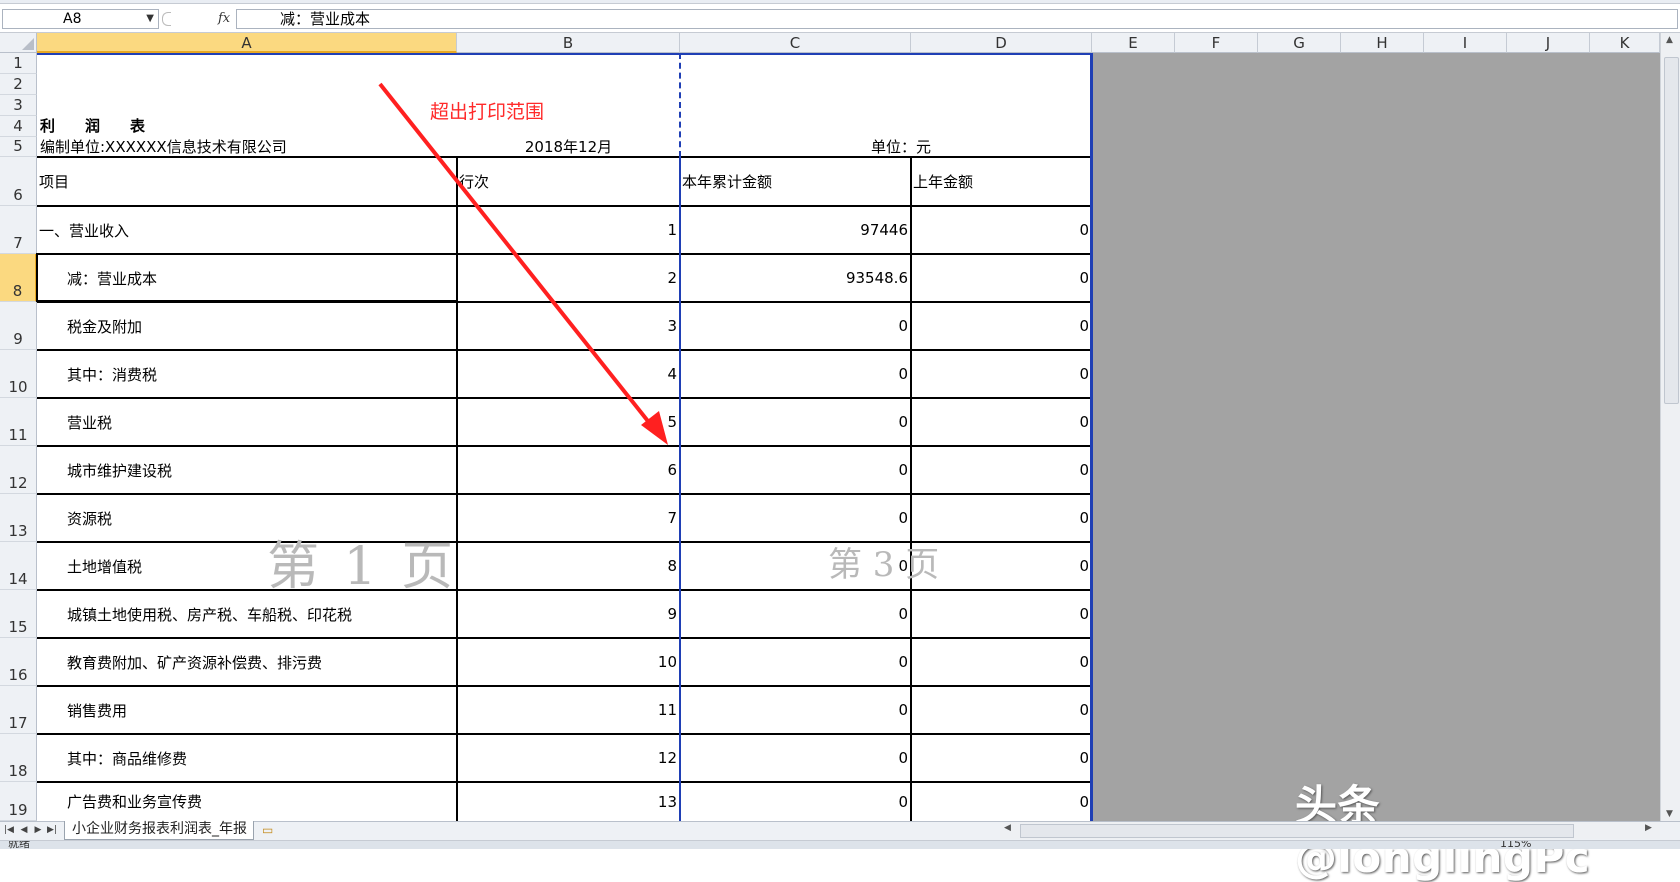 The image size is (1680, 882). What do you see at coordinates (1297, 831) in the screenshot?
I see `hscrollbar-thumb` at bounding box center [1297, 831].